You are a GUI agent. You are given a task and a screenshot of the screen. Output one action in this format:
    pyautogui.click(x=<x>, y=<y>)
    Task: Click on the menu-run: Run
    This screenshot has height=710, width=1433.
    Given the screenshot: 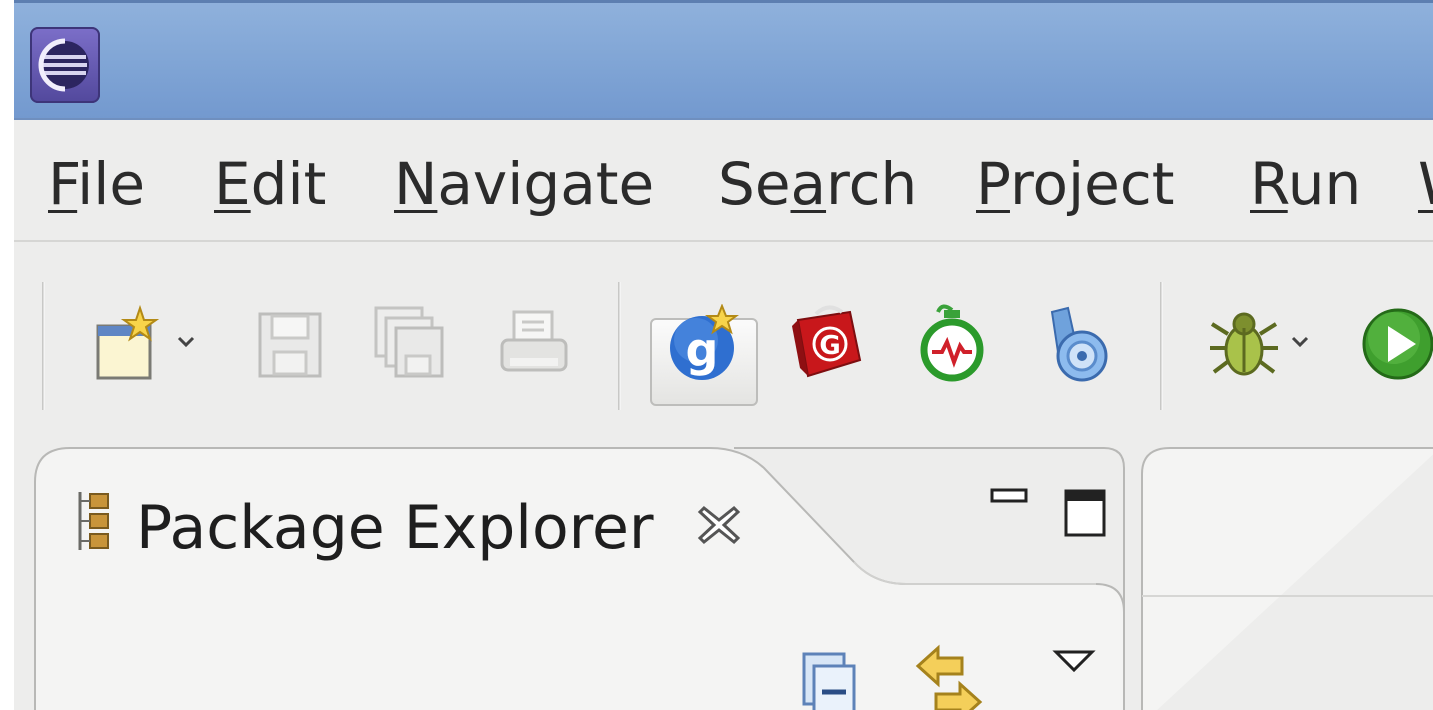 What is the action you would take?
    pyautogui.click(x=1305, y=184)
    